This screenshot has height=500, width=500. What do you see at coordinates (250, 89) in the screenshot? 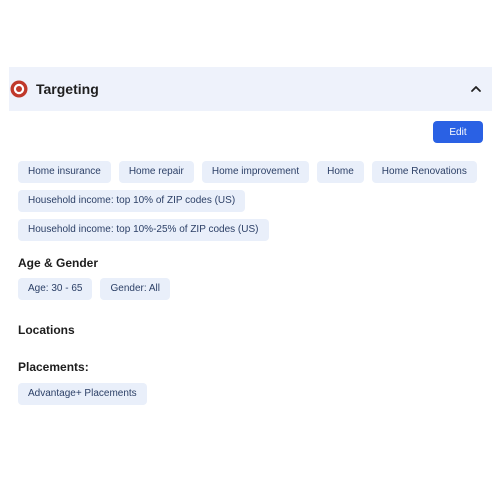
I see `targeting-header: Targeting` at bounding box center [250, 89].